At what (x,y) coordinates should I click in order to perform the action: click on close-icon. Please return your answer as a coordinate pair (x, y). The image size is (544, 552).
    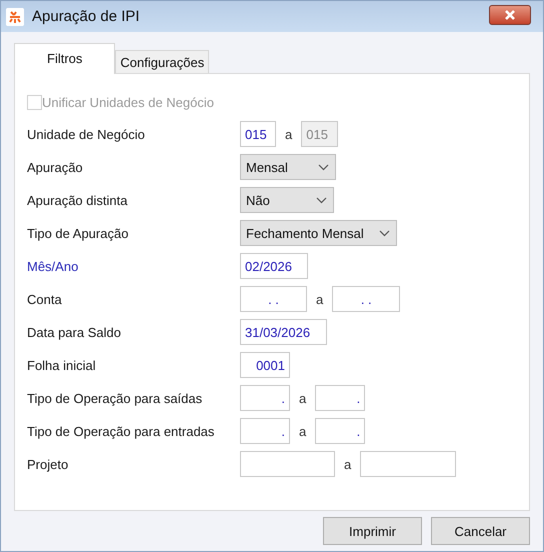
    Looking at the image, I should click on (510, 14).